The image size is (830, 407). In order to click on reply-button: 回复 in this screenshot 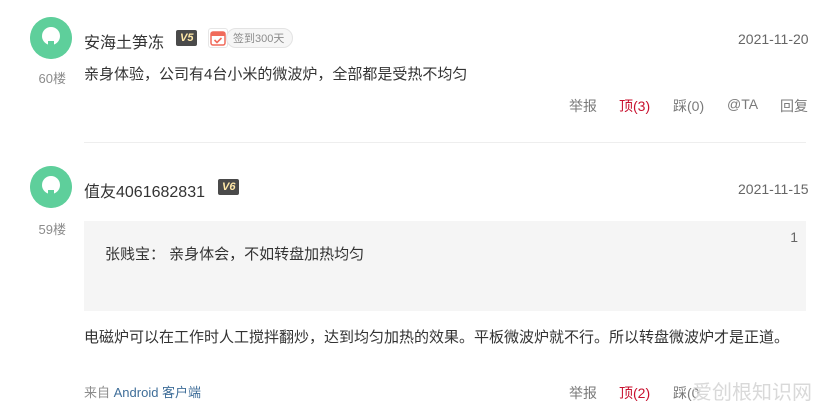, I will do `click(794, 106)`.